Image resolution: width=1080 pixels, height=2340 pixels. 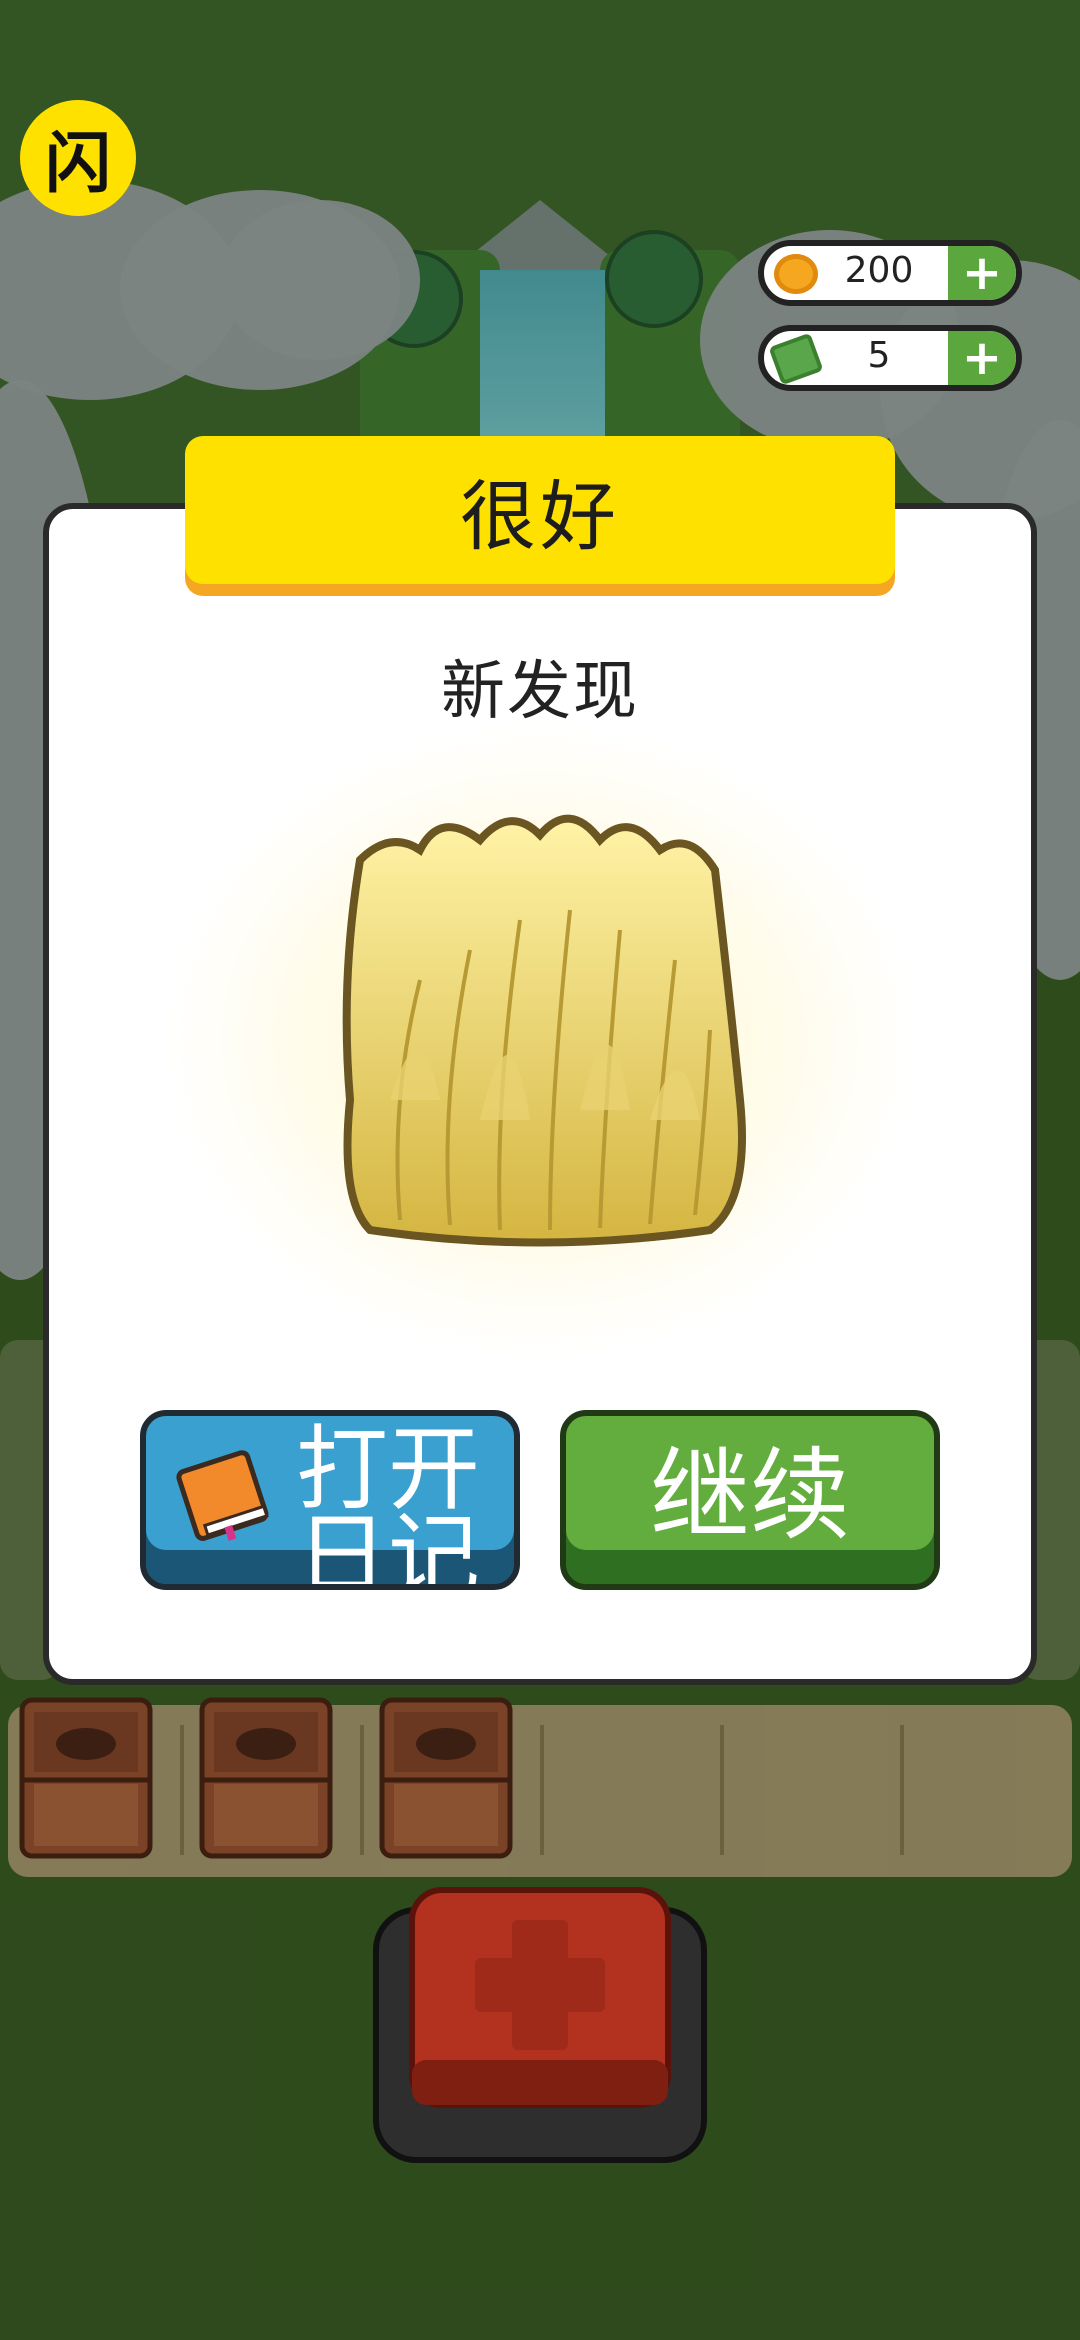 I want to click on continue-label: 继续, so click(x=750, y=1495).